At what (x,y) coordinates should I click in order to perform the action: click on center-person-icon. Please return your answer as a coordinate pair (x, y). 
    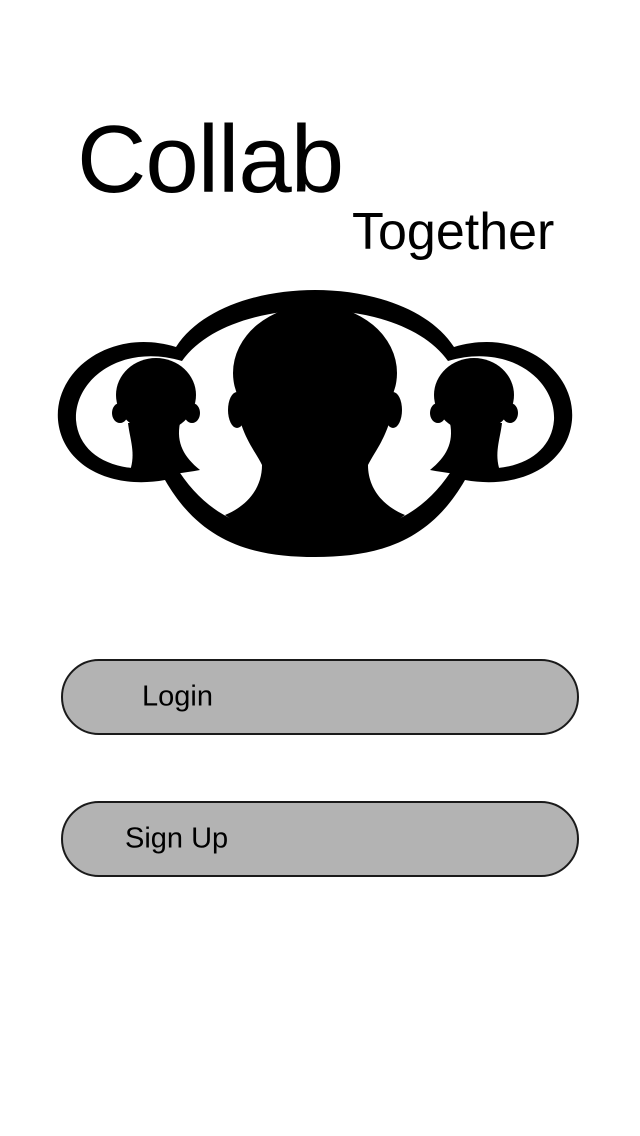
    Looking at the image, I should click on (315, 425).